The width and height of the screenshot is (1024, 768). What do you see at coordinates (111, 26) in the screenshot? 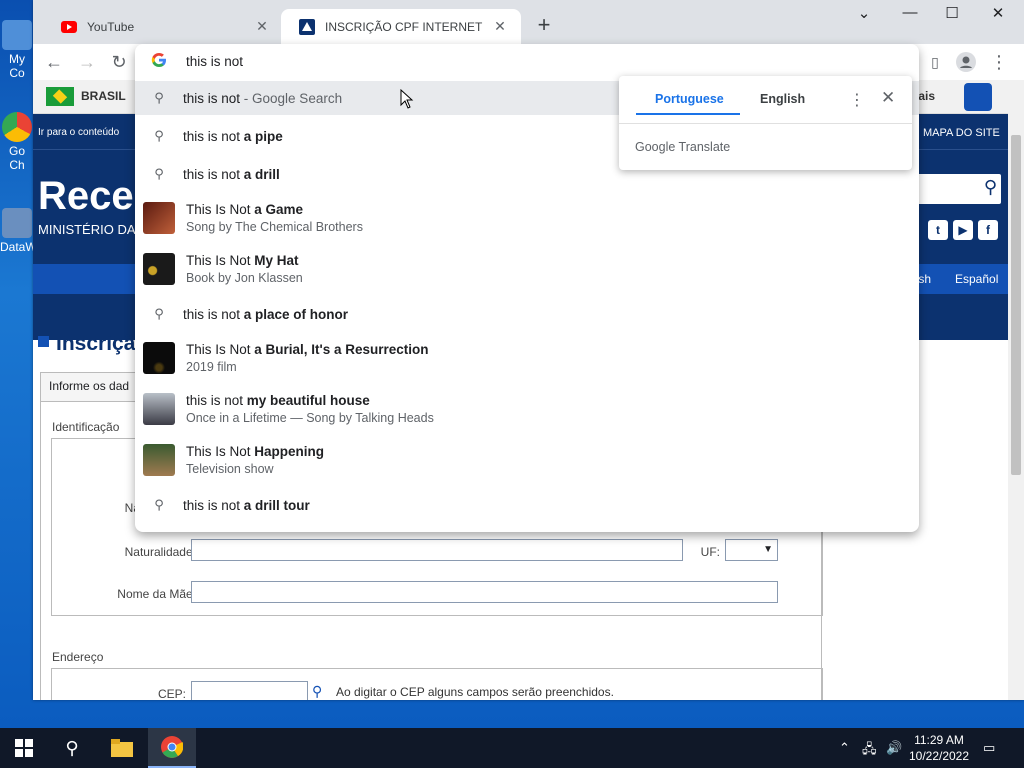
I see `tab-title: YouTube` at bounding box center [111, 26].